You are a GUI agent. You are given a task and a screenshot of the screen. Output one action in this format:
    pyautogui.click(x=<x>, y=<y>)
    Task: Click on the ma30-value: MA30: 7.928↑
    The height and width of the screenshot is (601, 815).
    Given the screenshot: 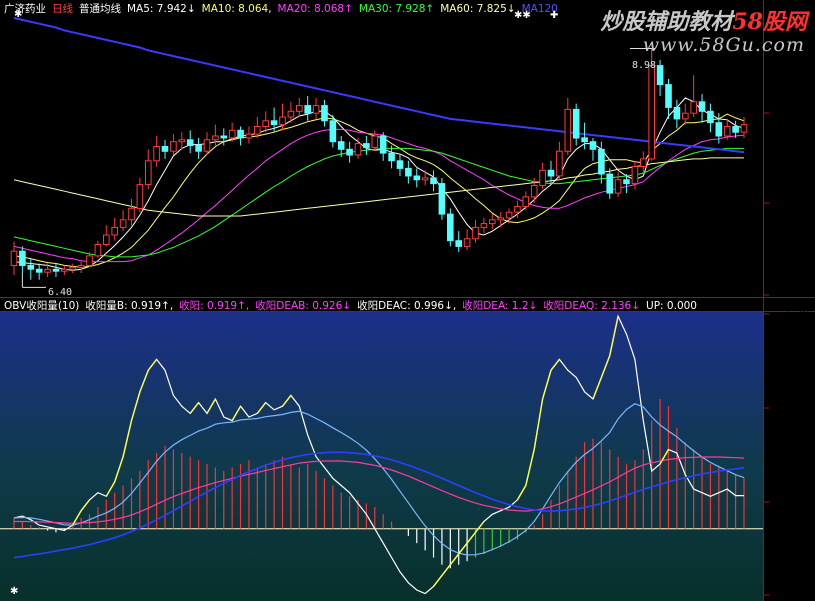 What is the action you would take?
    pyautogui.click(x=396, y=9)
    